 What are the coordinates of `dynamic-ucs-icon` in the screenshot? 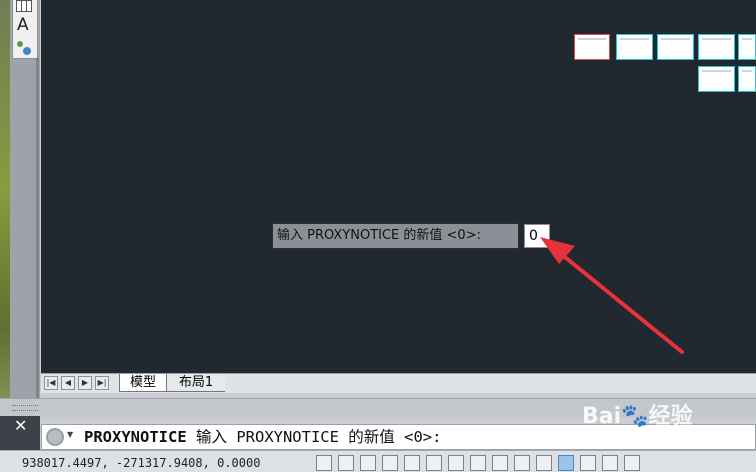 It's located at (500, 463).